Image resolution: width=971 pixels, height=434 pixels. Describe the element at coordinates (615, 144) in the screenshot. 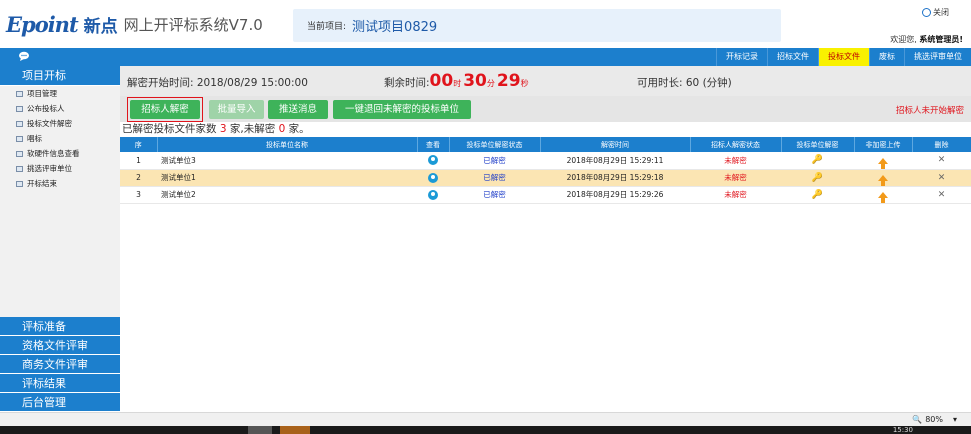

I see `col-header-decrypt-time: 解密时间` at that location.